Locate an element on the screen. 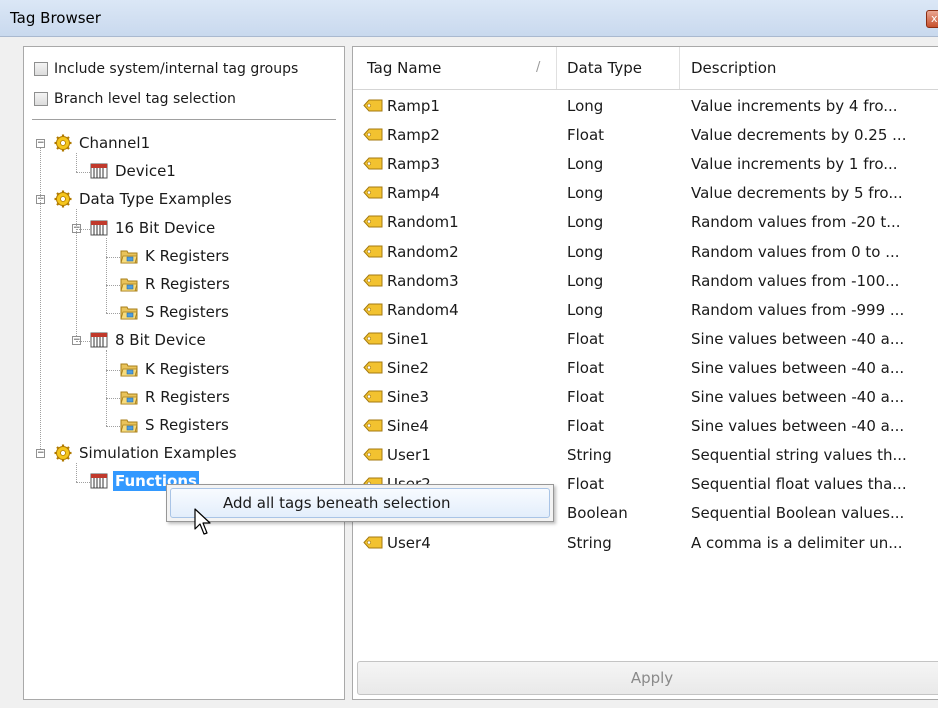  tree-node-data-type-examples: Data Type Examples is located at coordinates (144, 199).